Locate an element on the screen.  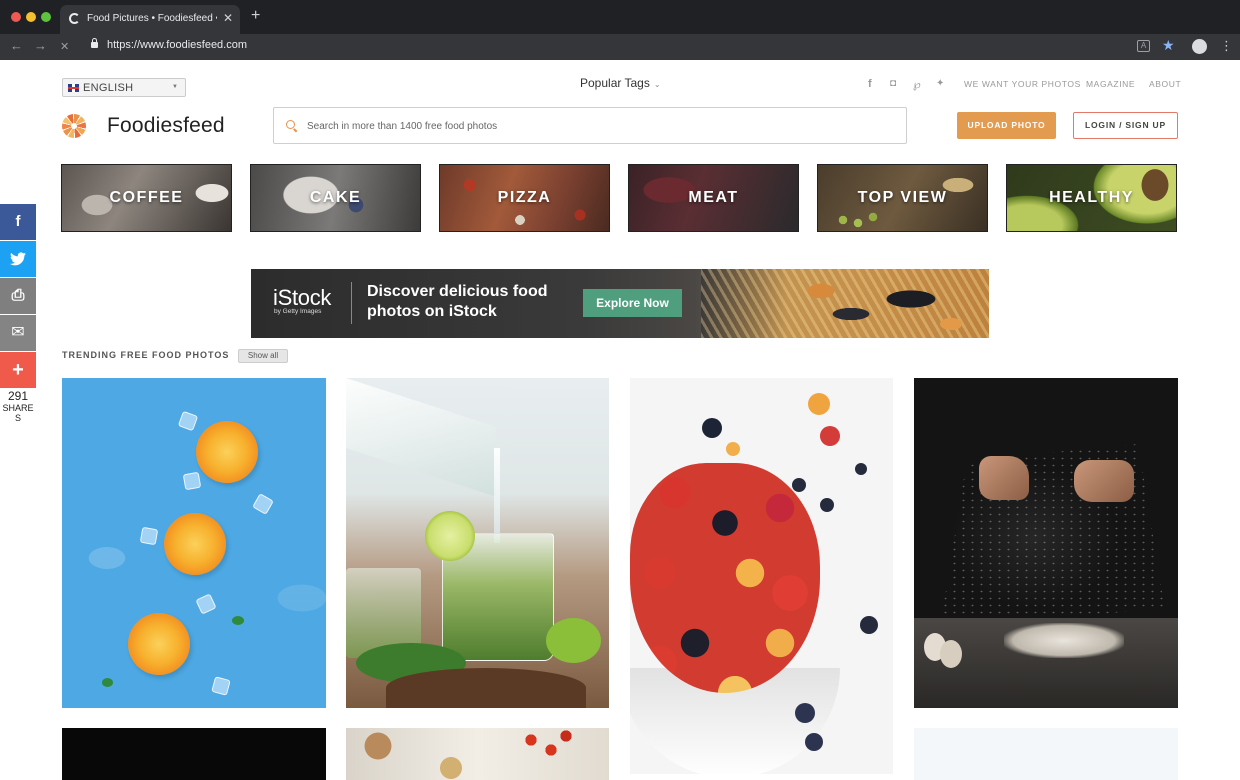
mixed-berries is located at coordinates (725, 578).